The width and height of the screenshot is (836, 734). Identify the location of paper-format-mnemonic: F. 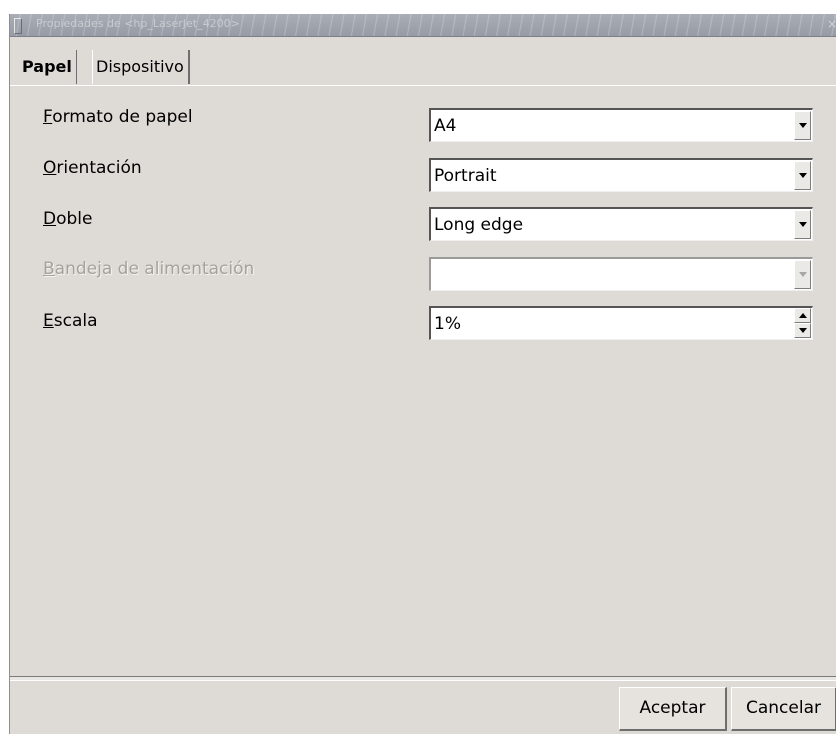
(48, 117).